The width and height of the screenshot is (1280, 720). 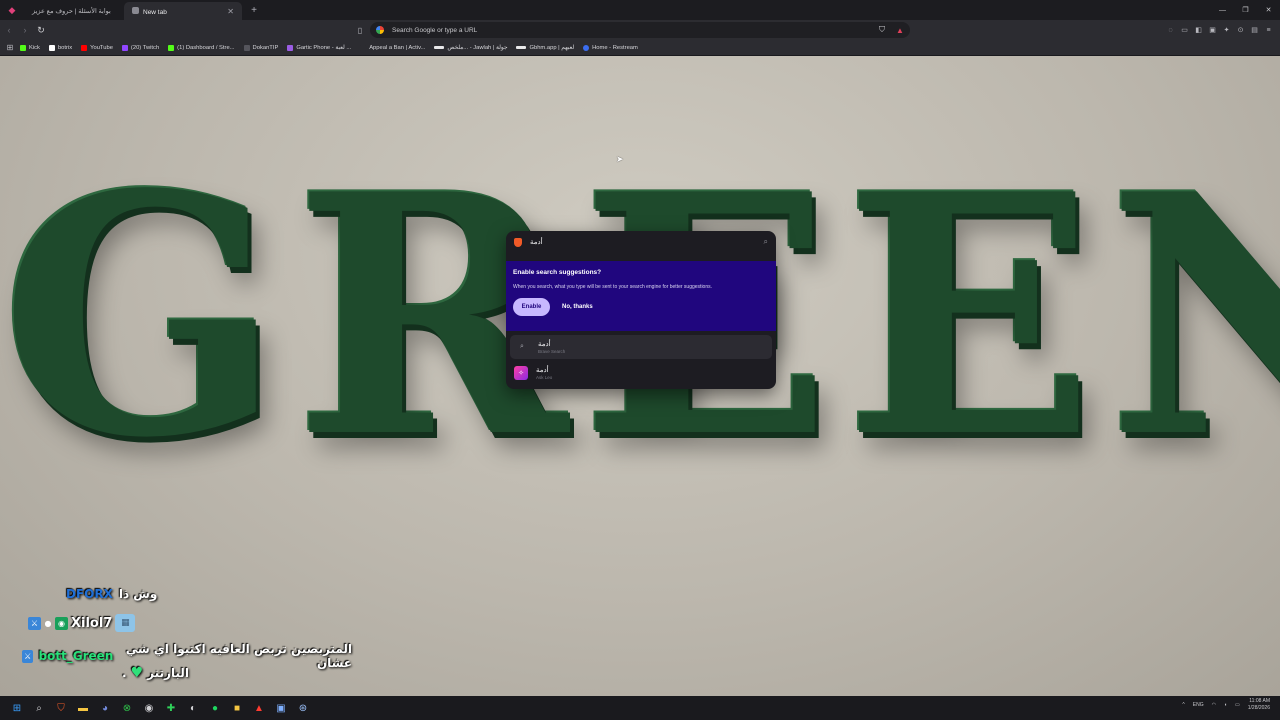 What do you see at coordinates (1268, 30) in the screenshot?
I see `menu-icon: ≡` at bounding box center [1268, 30].